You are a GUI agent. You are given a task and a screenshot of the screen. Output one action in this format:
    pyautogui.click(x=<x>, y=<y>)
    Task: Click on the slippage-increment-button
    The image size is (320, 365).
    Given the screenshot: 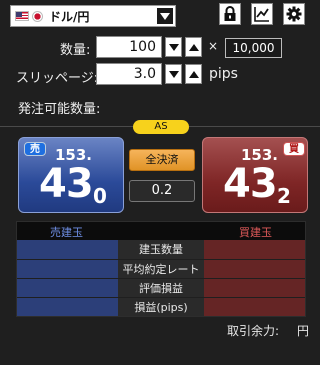 What is the action you would take?
    pyautogui.click(x=193, y=74)
    